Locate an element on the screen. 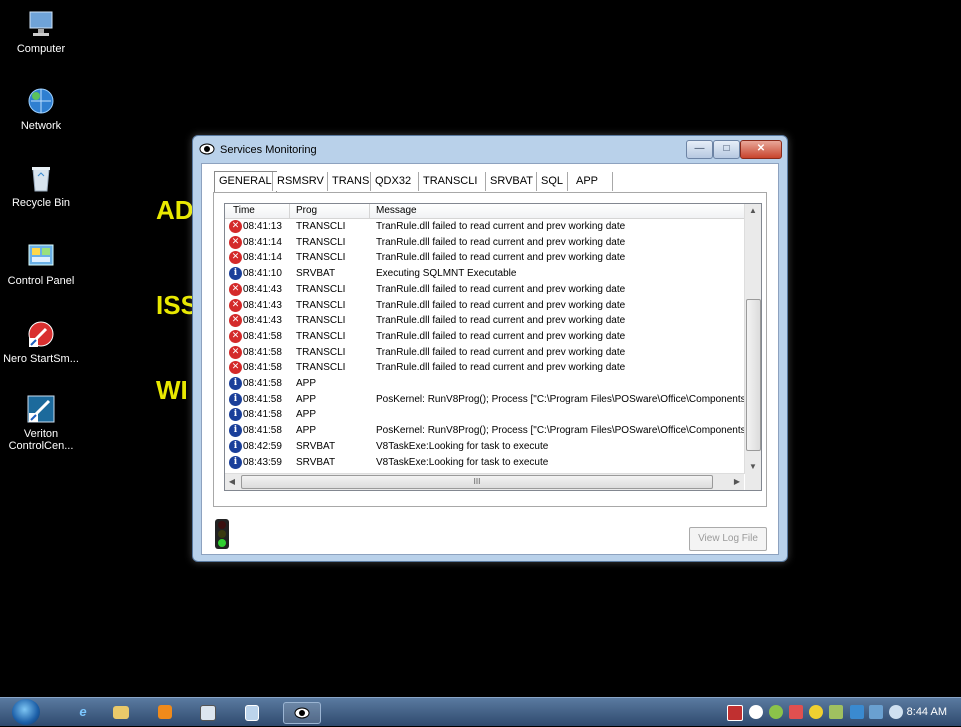  desktop-icon-control-panel: Control Panel is located at coordinates (41, 263).